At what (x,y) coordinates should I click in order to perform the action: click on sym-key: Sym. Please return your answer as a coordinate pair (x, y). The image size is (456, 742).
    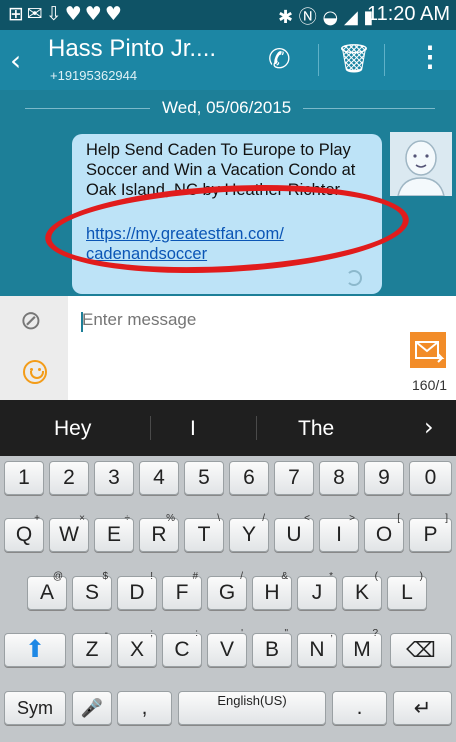
    Looking at the image, I should click on (35, 708).